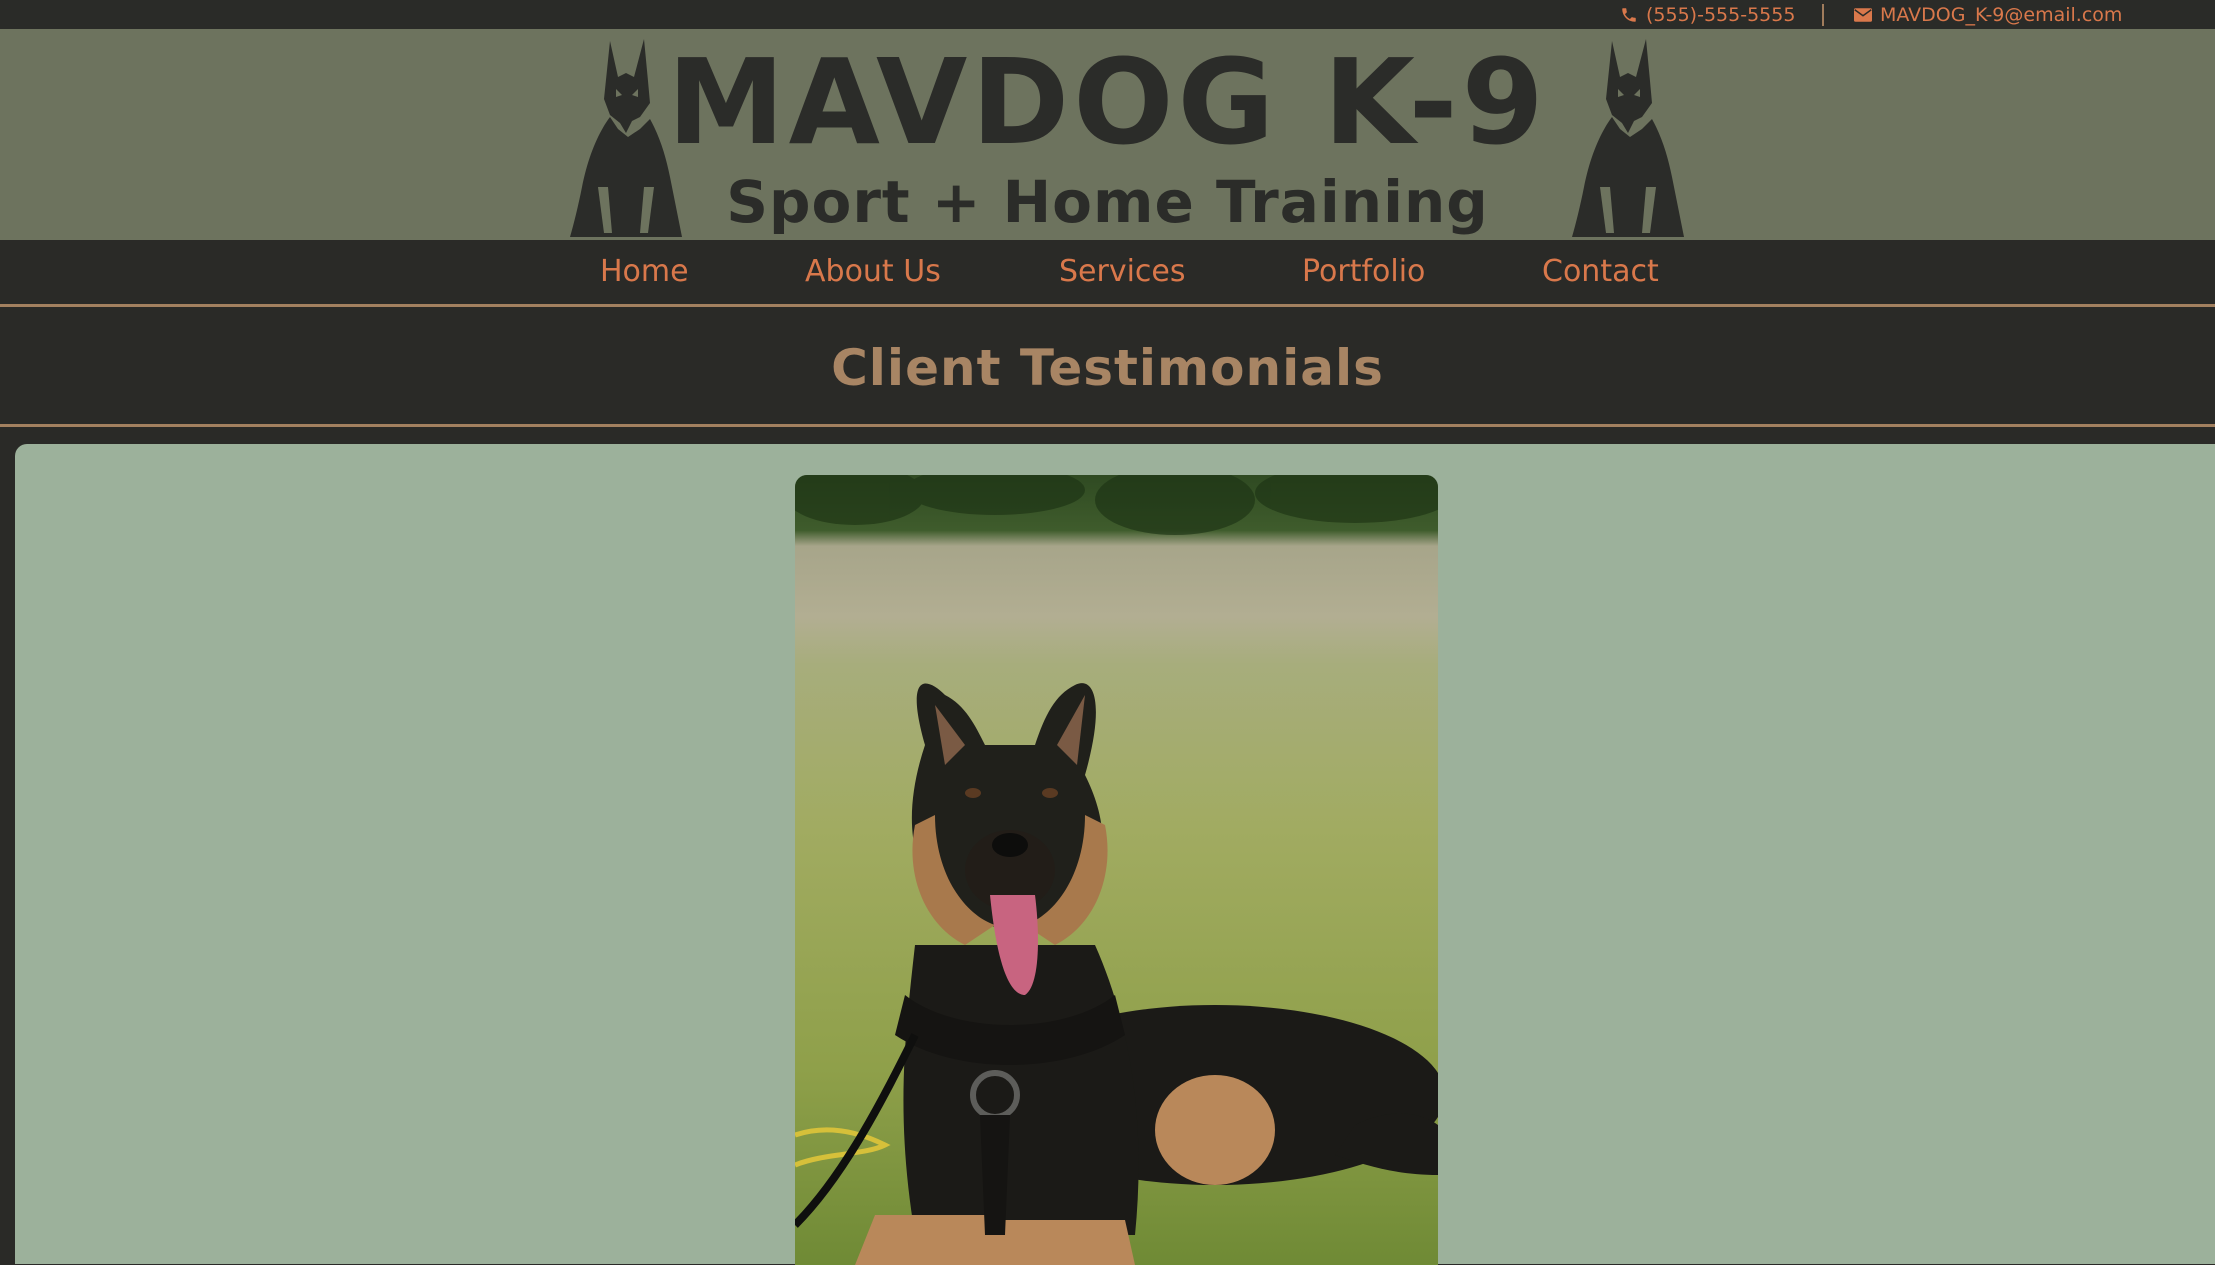 Image resolution: width=2215 pixels, height=1265 pixels. I want to click on email-link: MAVDOG_K-9@email.com, so click(1988, 15).